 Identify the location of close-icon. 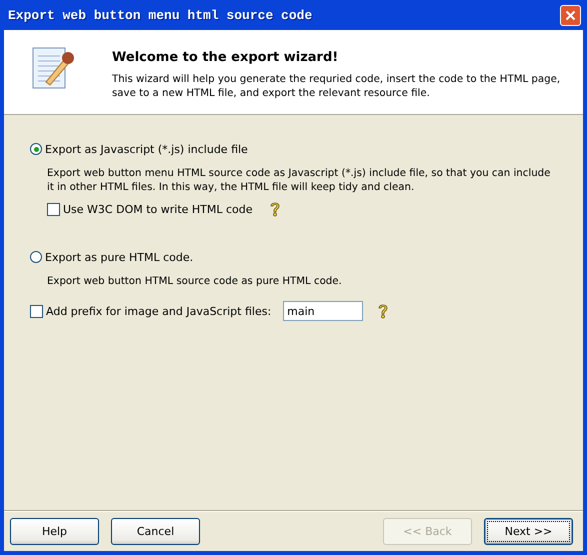
(570, 15).